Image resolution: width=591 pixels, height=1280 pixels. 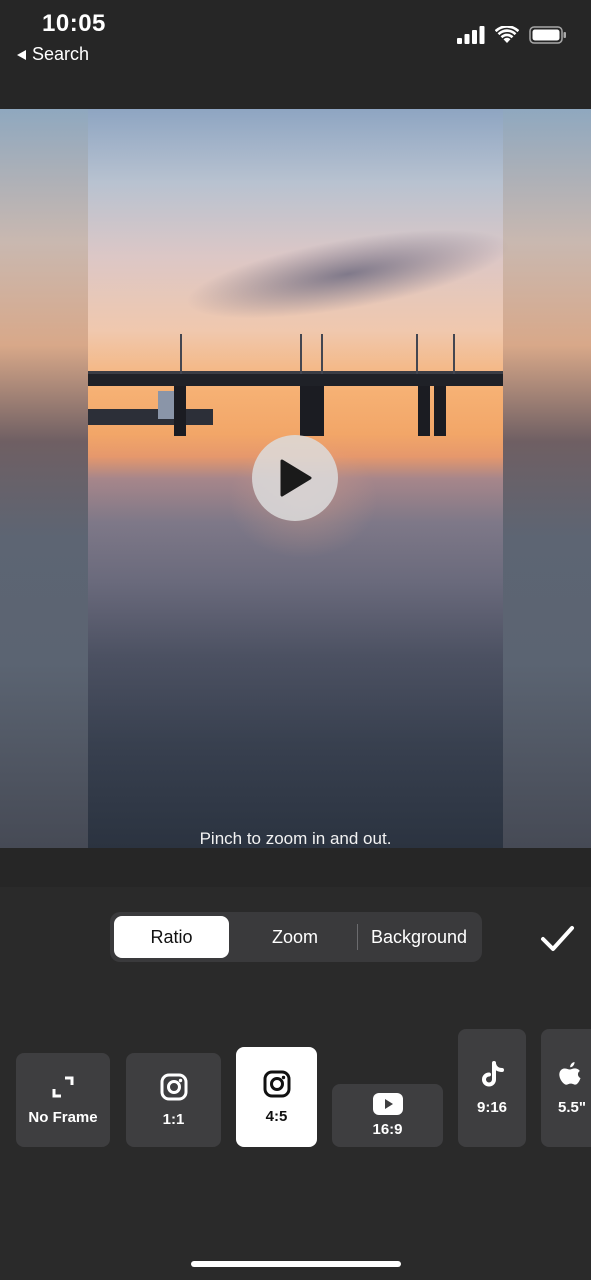 What do you see at coordinates (296, 1264) in the screenshot?
I see `home-indicator` at bounding box center [296, 1264].